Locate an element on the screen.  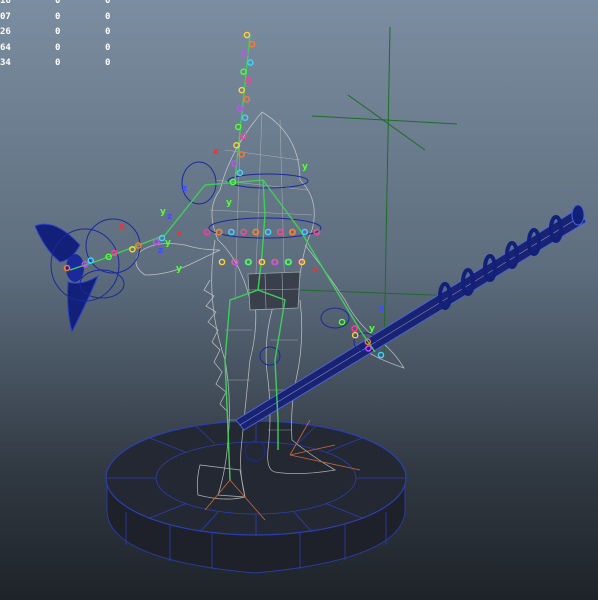
axe-weapon is located at coordinates (67, 278).